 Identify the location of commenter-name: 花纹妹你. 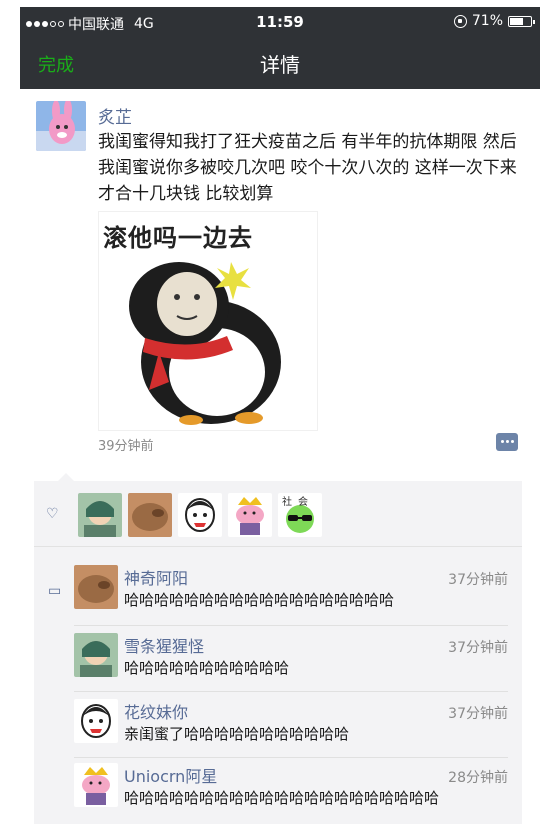
(156, 711).